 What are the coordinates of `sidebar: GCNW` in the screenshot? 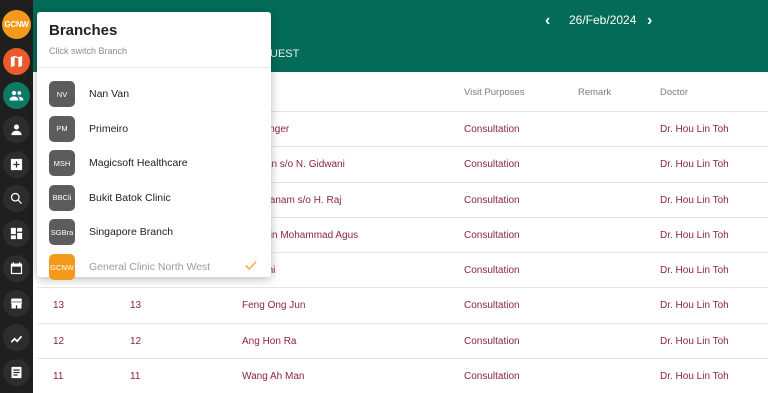 It's located at (16, 196).